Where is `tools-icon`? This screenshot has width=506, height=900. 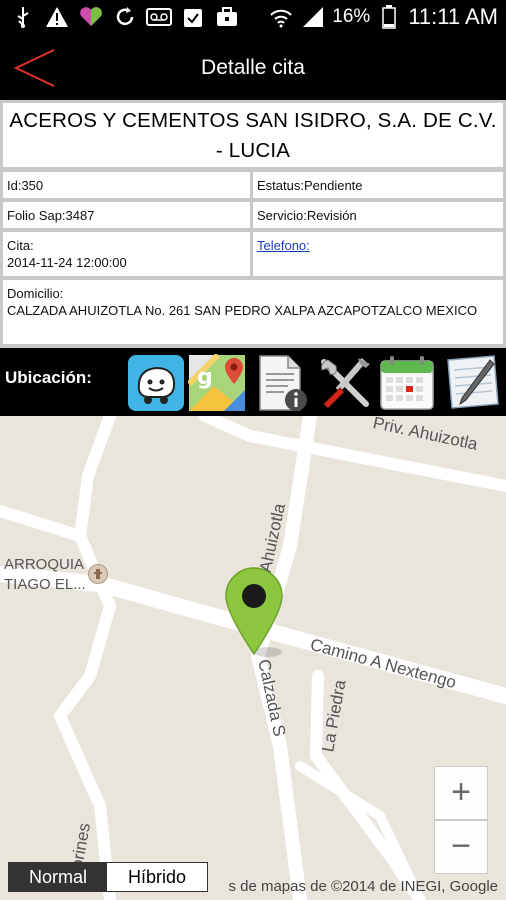
tools-icon is located at coordinates (345, 383).